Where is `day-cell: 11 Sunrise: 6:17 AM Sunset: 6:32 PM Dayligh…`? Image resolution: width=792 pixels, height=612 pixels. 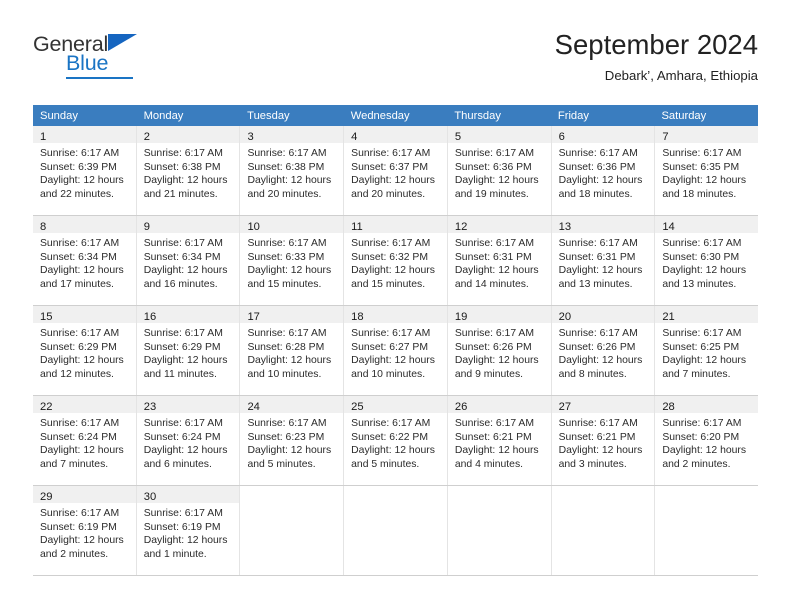 day-cell: 11 Sunrise: 6:17 AM Sunset: 6:32 PM Dayligh… is located at coordinates (396, 260).